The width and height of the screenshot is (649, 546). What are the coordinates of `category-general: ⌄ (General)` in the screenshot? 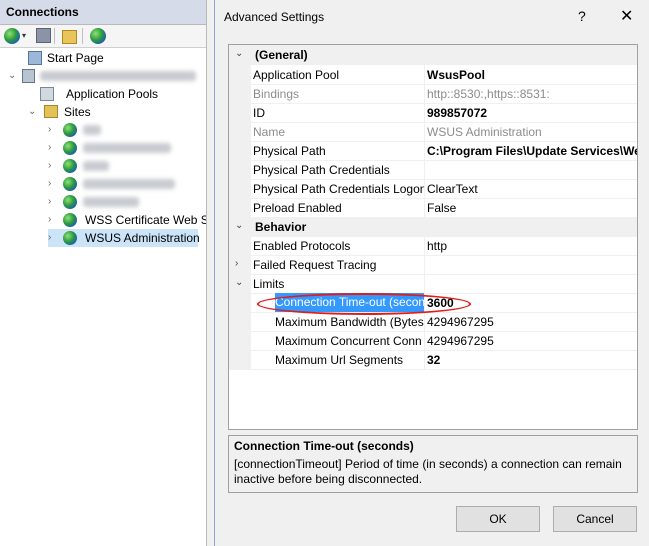 It's located at (433, 55).